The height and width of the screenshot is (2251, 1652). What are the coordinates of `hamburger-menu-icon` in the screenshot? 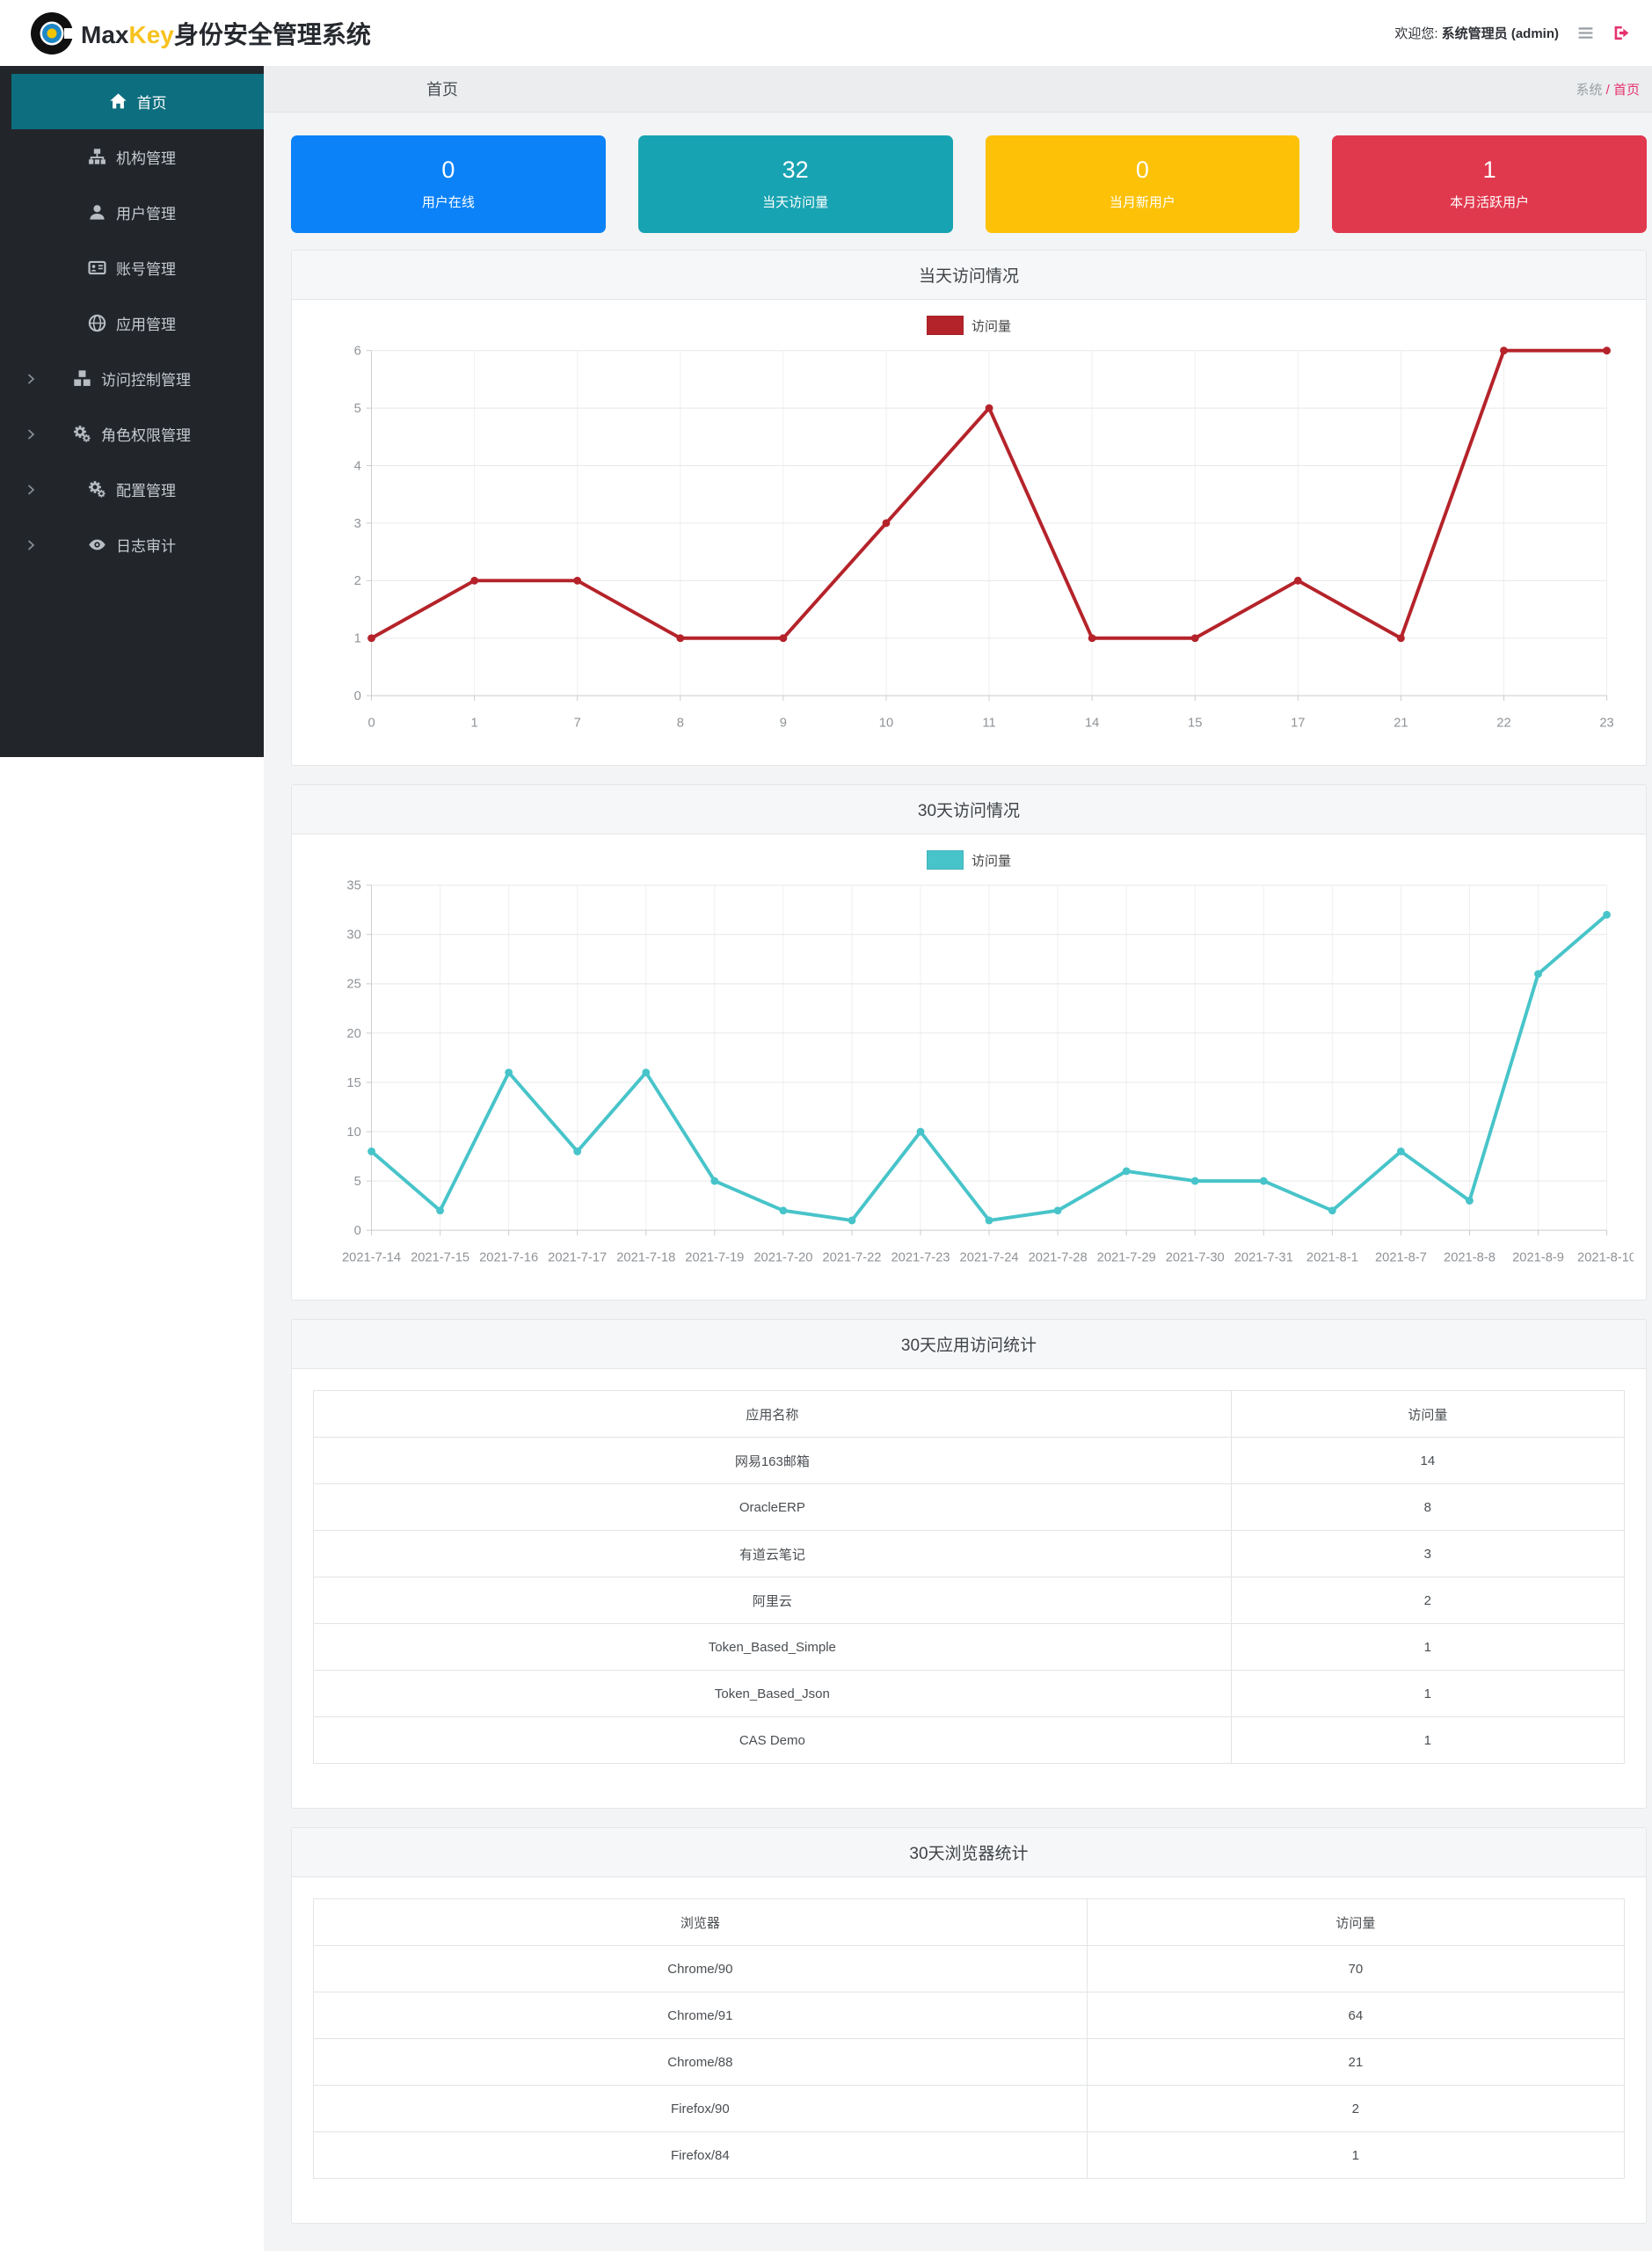 It's located at (1585, 33).